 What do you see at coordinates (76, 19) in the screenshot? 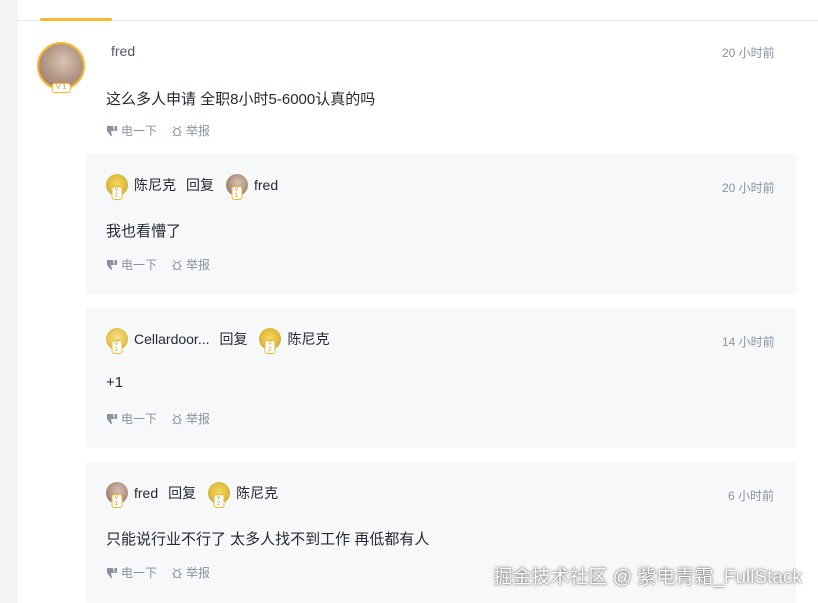
I see `active-tab-indicator` at bounding box center [76, 19].